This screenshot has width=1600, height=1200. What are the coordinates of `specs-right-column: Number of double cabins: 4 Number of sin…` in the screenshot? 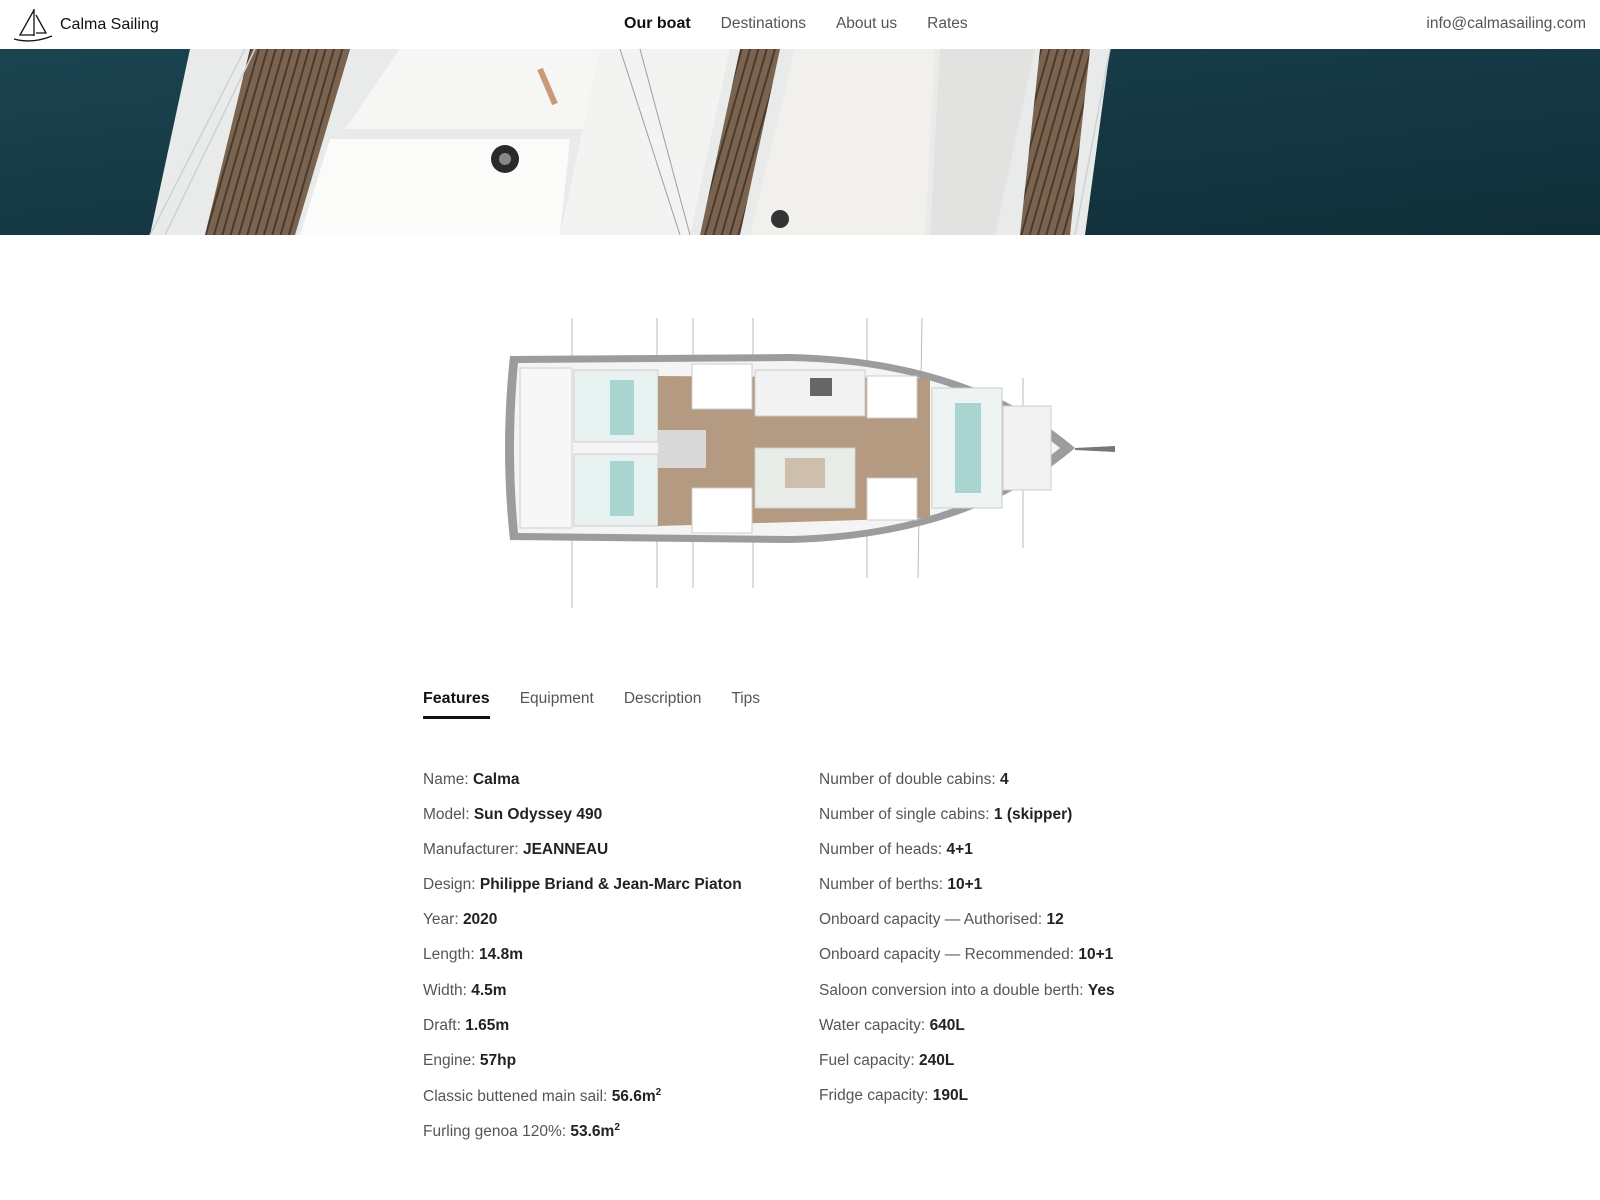 It's located at (967, 946).